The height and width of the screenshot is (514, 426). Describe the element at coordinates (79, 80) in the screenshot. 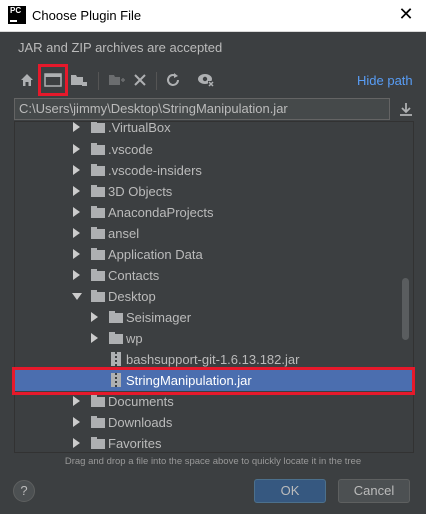

I see `new-folder-icon` at that location.